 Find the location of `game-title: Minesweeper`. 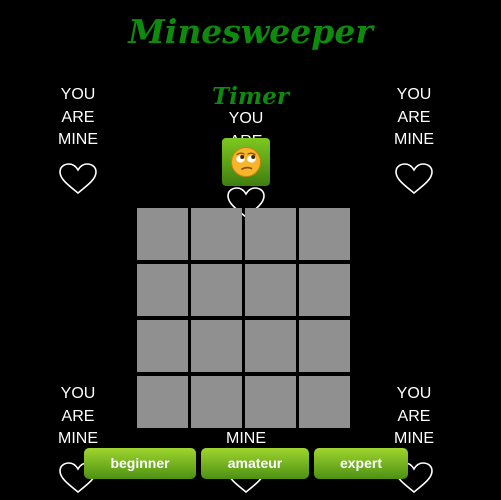

game-title: Minesweeper is located at coordinates (250, 31).